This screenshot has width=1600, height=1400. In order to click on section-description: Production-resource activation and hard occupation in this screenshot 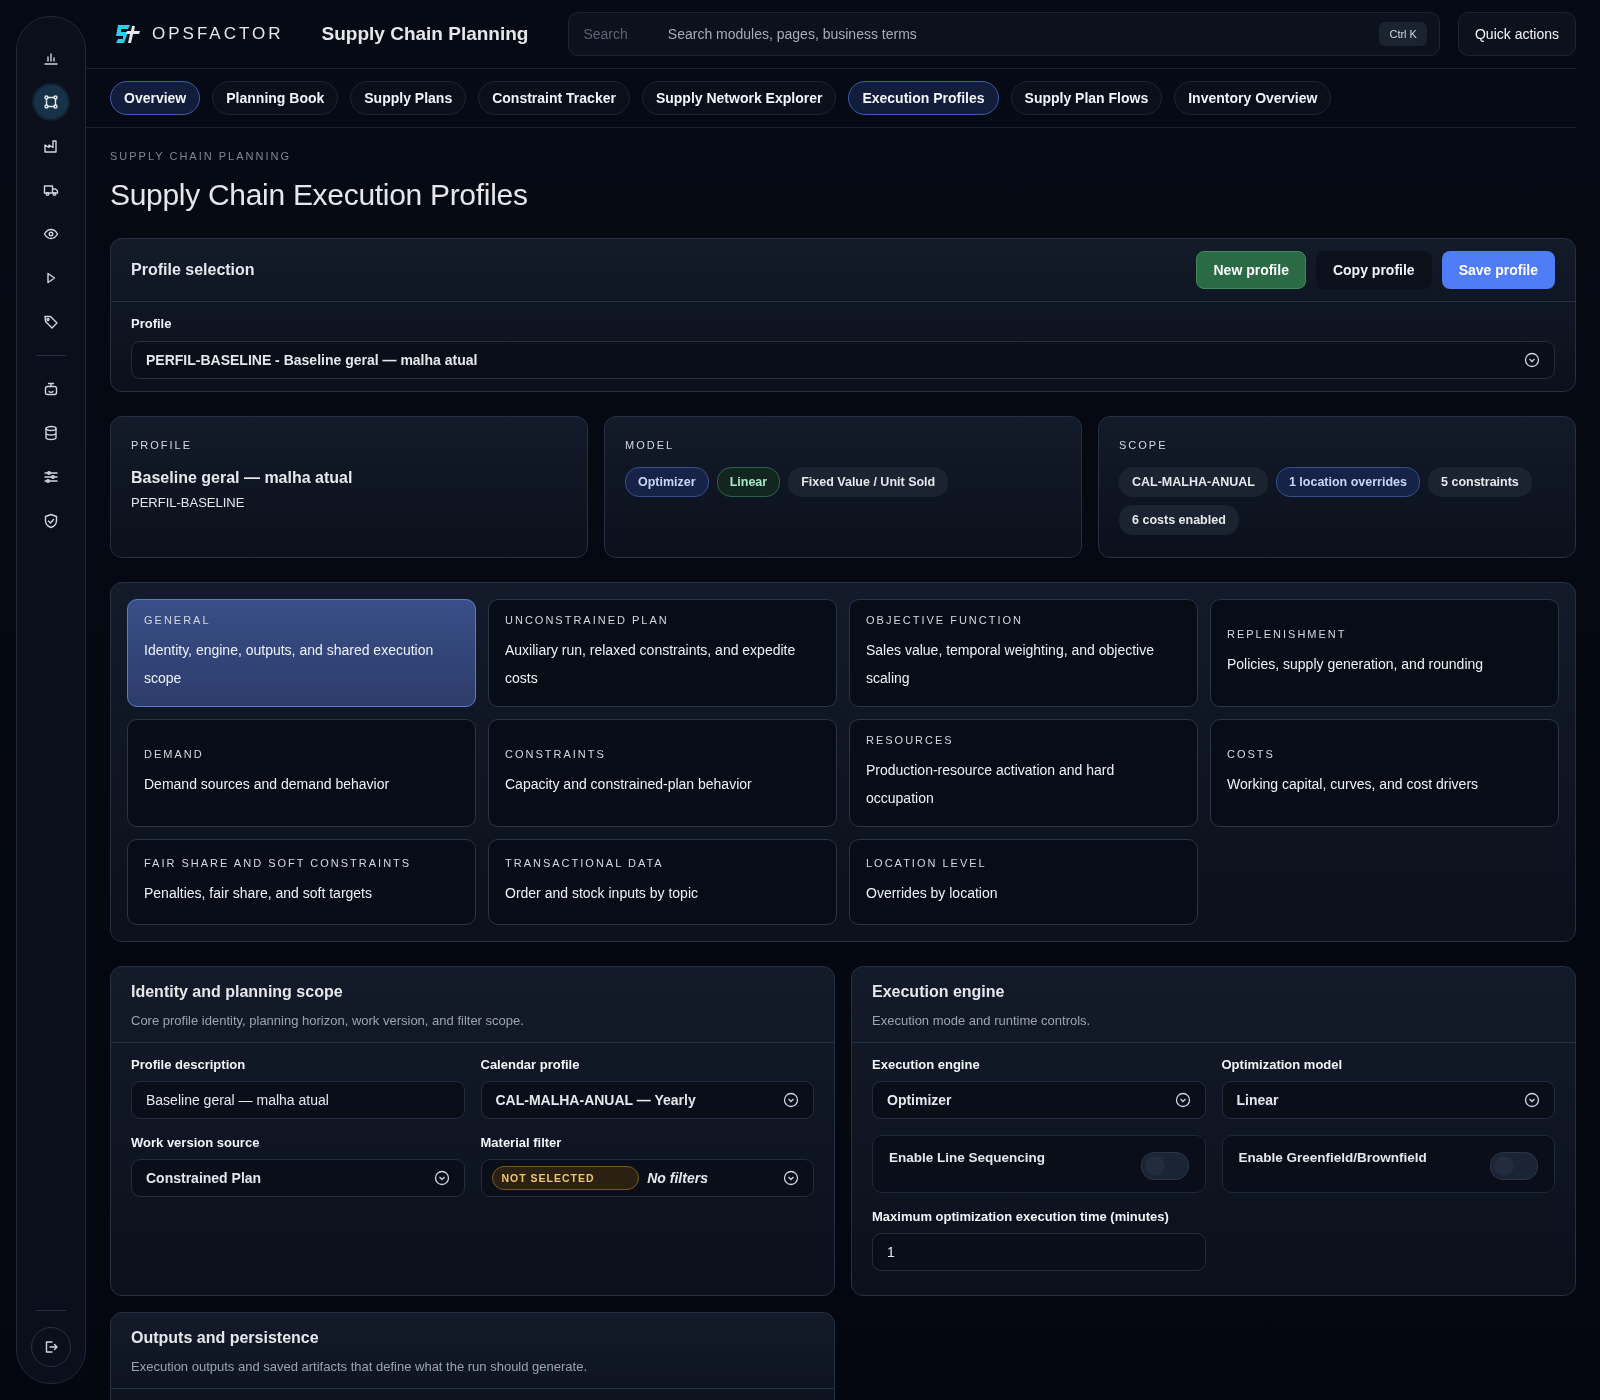, I will do `click(991, 784)`.